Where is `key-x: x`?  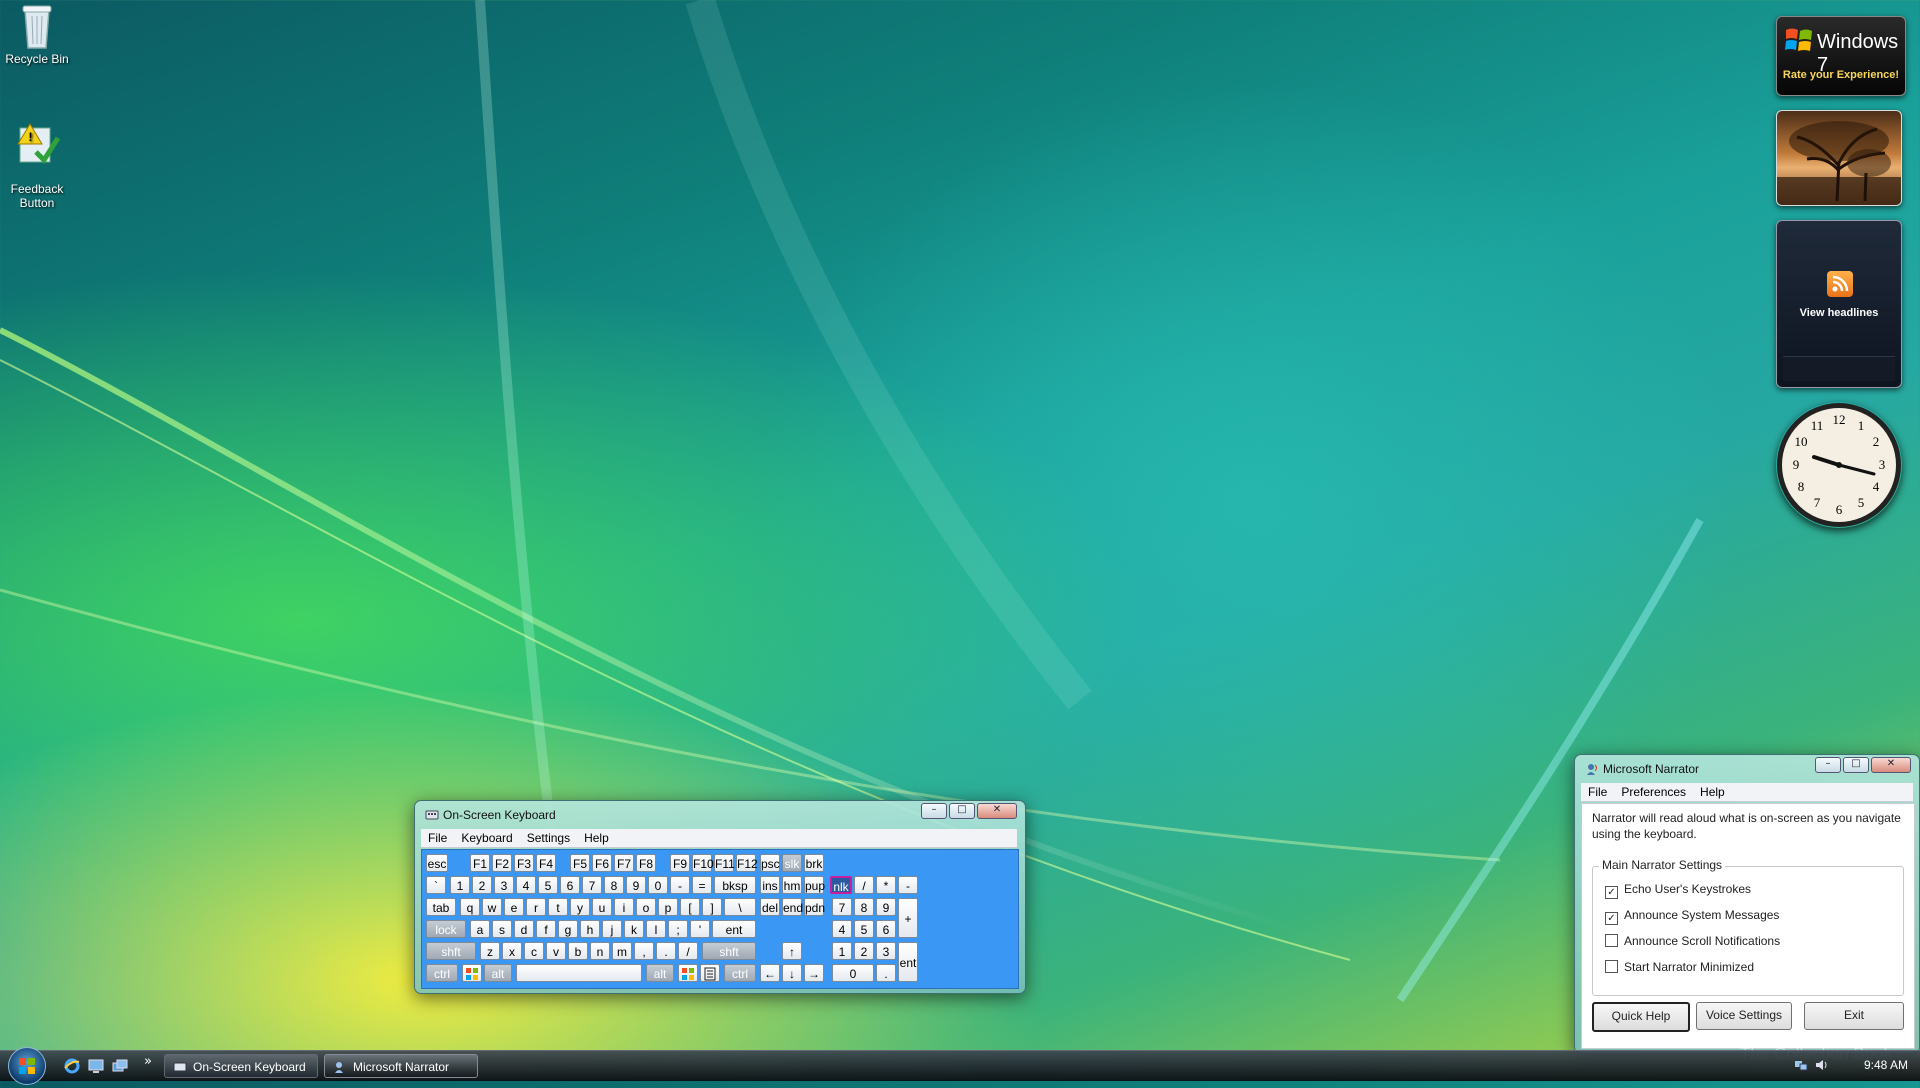 key-x: x is located at coordinates (512, 951).